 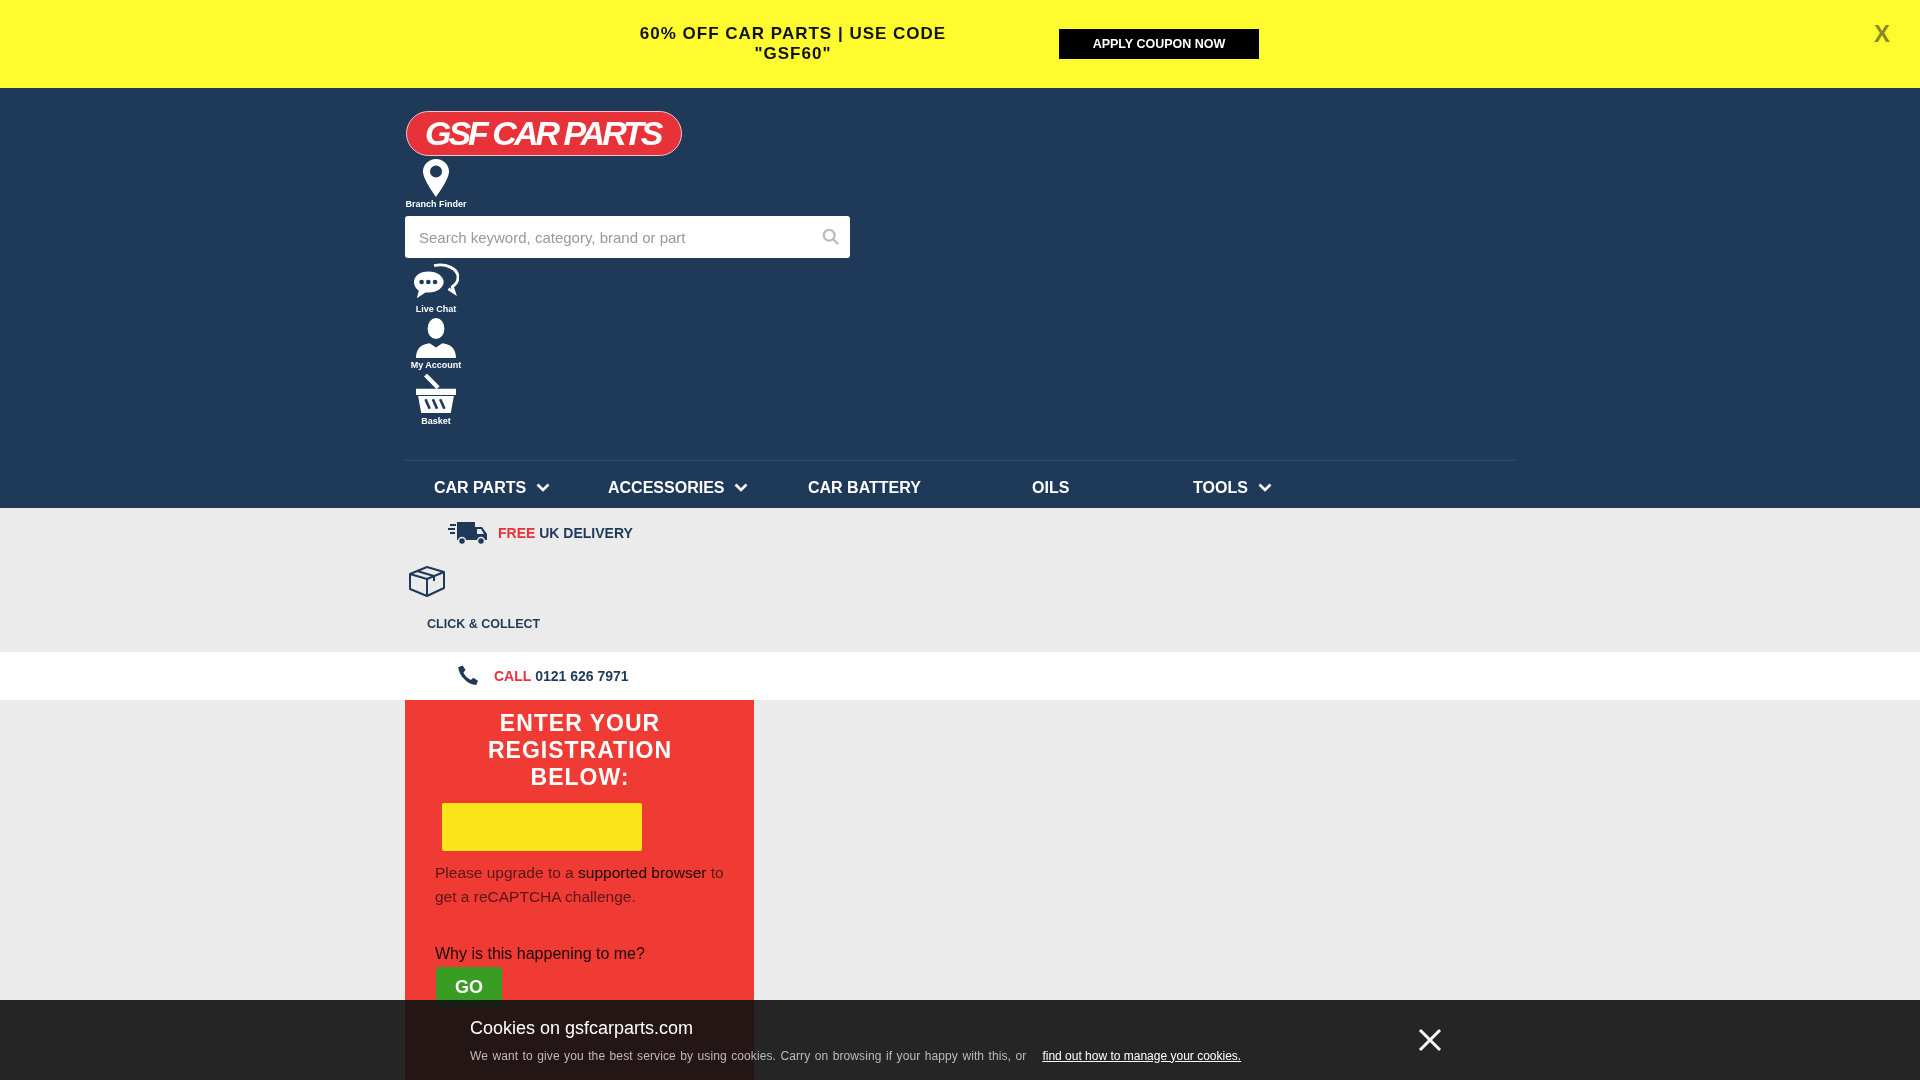 I want to click on header-link: My Account, so click(x=436, y=365).